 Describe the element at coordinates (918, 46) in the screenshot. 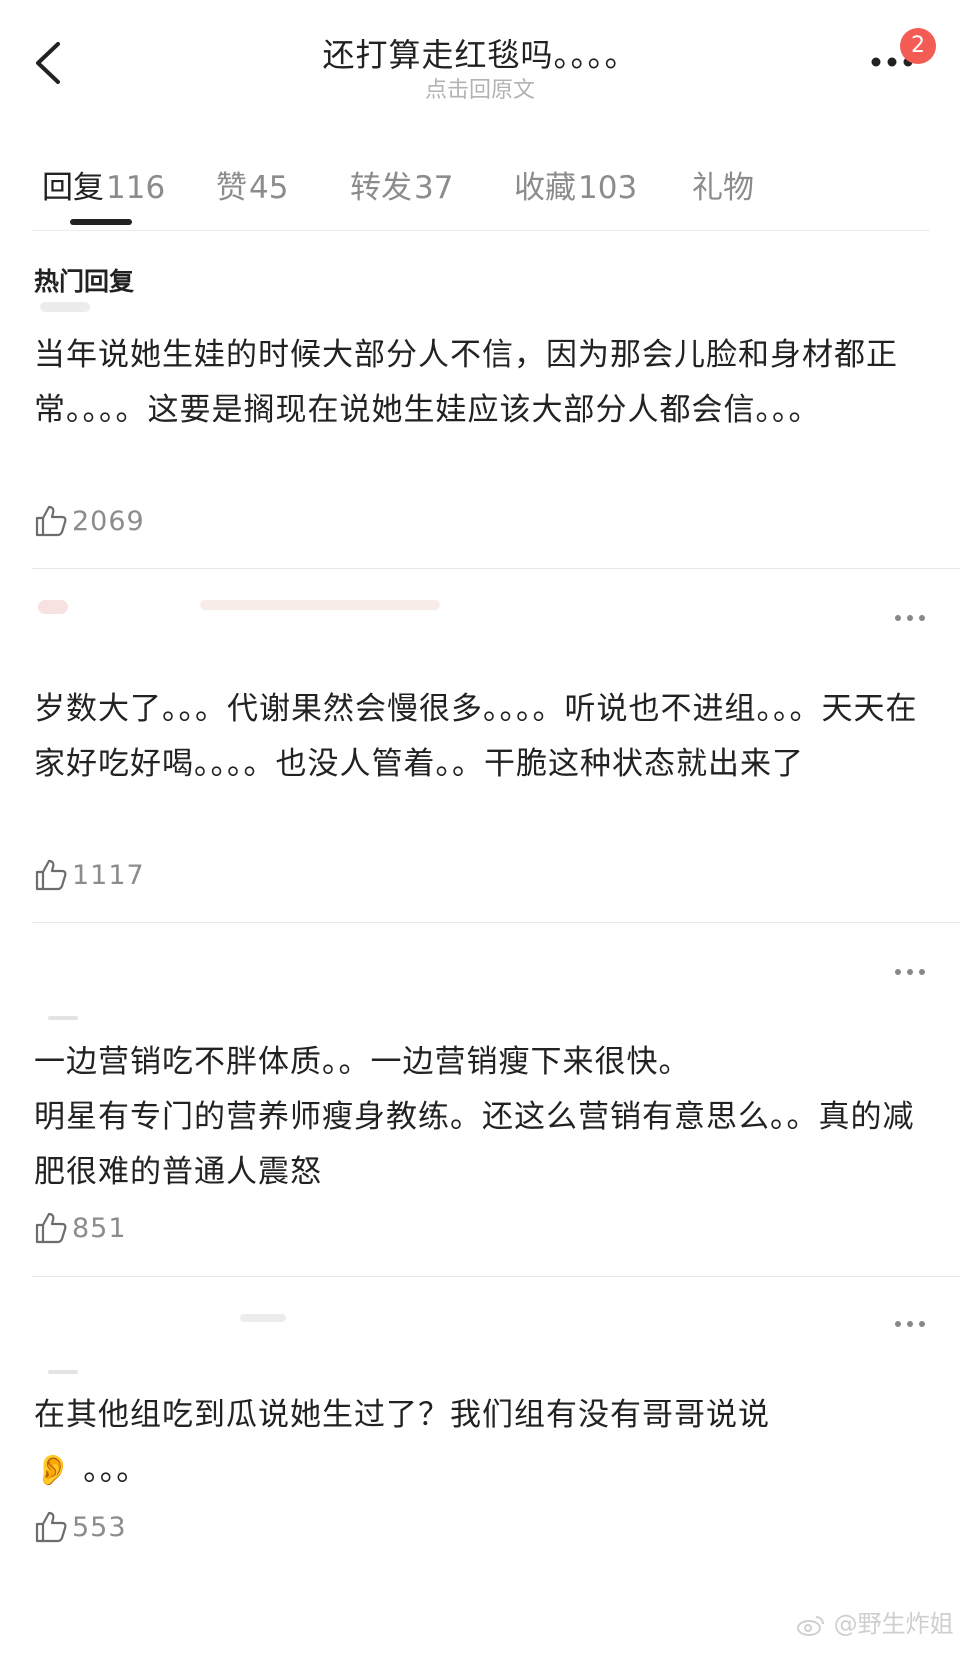

I see `notification-badge: 2` at that location.